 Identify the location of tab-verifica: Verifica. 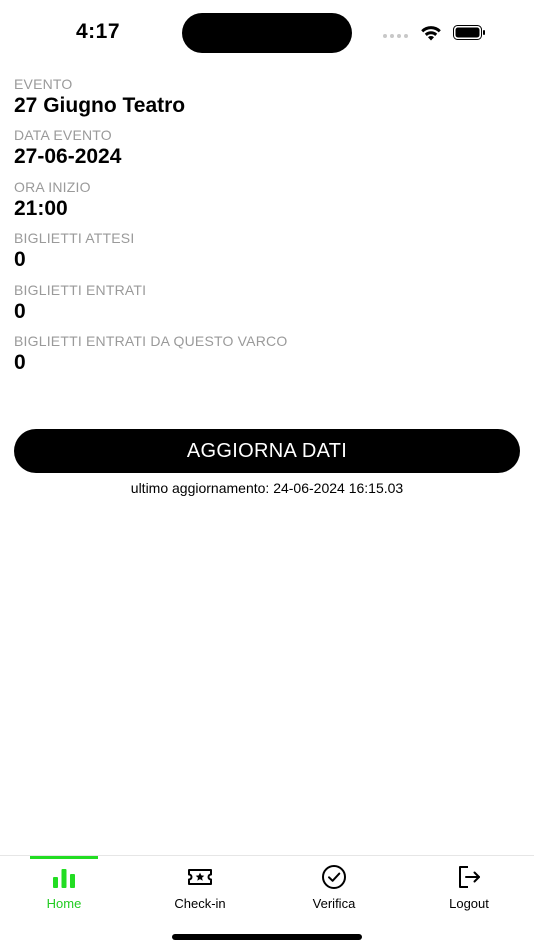
(334, 887).